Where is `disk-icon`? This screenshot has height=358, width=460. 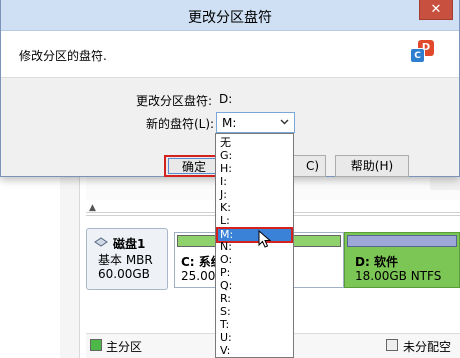
disk-icon is located at coordinates (101, 242).